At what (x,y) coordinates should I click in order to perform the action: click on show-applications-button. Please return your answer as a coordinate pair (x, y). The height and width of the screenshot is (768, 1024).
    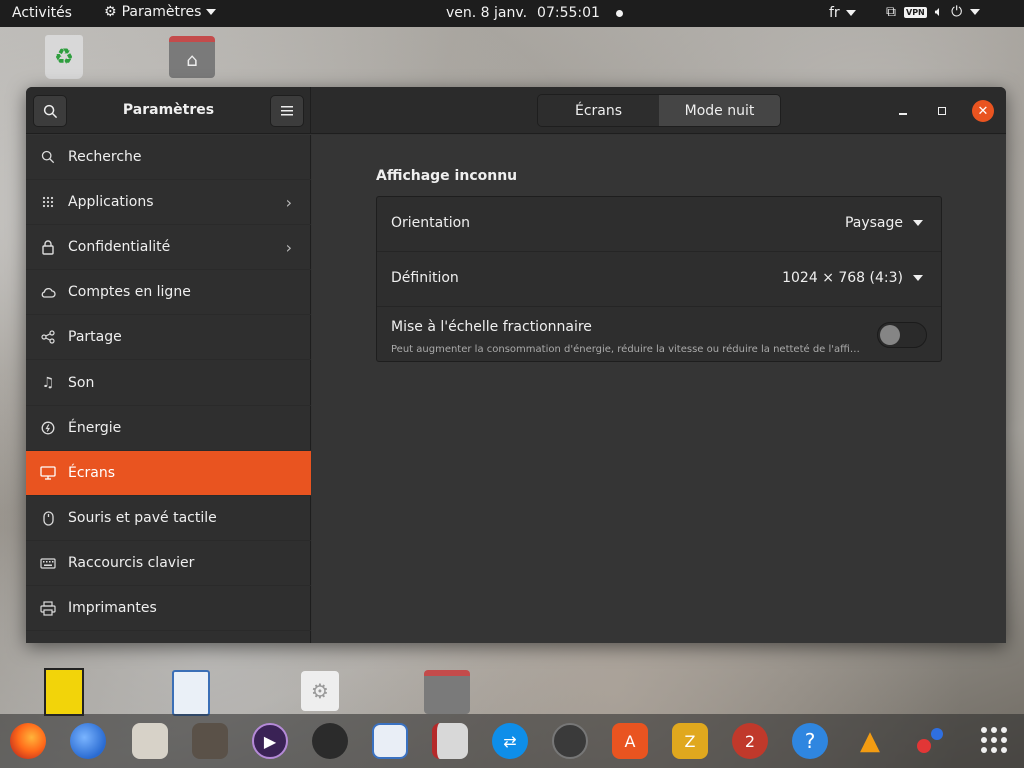
    Looking at the image, I should click on (994, 740).